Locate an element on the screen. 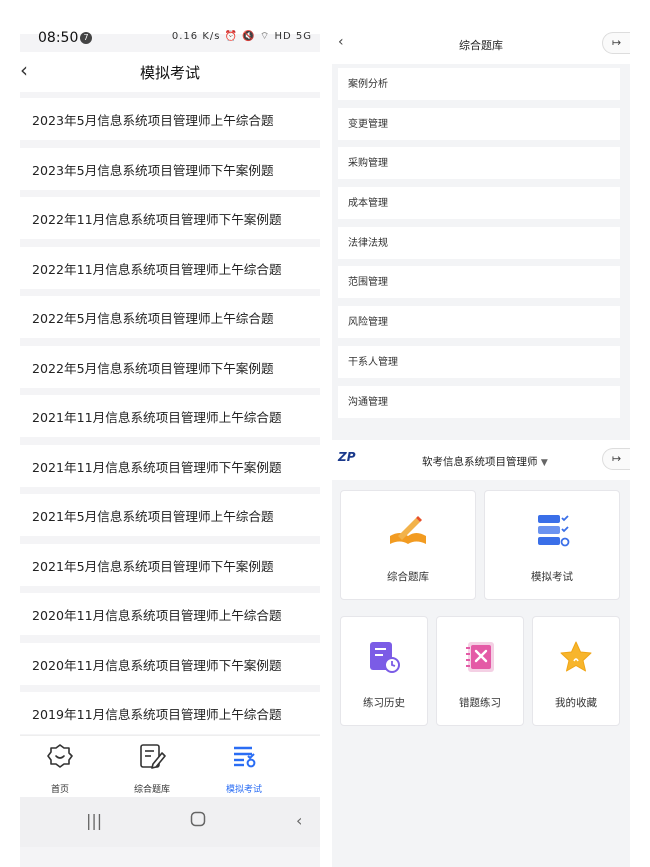 This screenshot has height=867, width=650. tab-question-bank: 综合题库 is located at coordinates (152, 768).